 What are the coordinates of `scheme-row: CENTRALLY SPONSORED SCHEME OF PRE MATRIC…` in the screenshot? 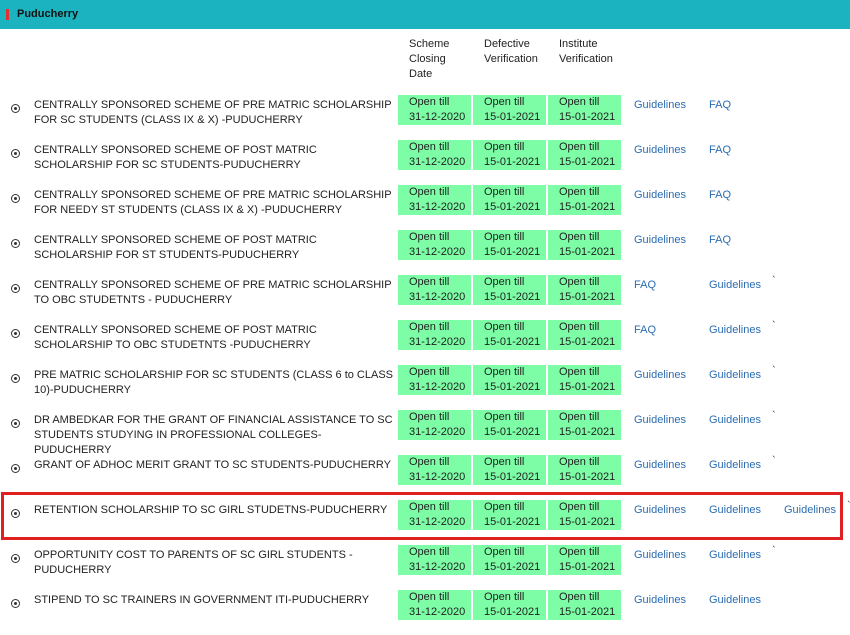 It's located at (425, 207).